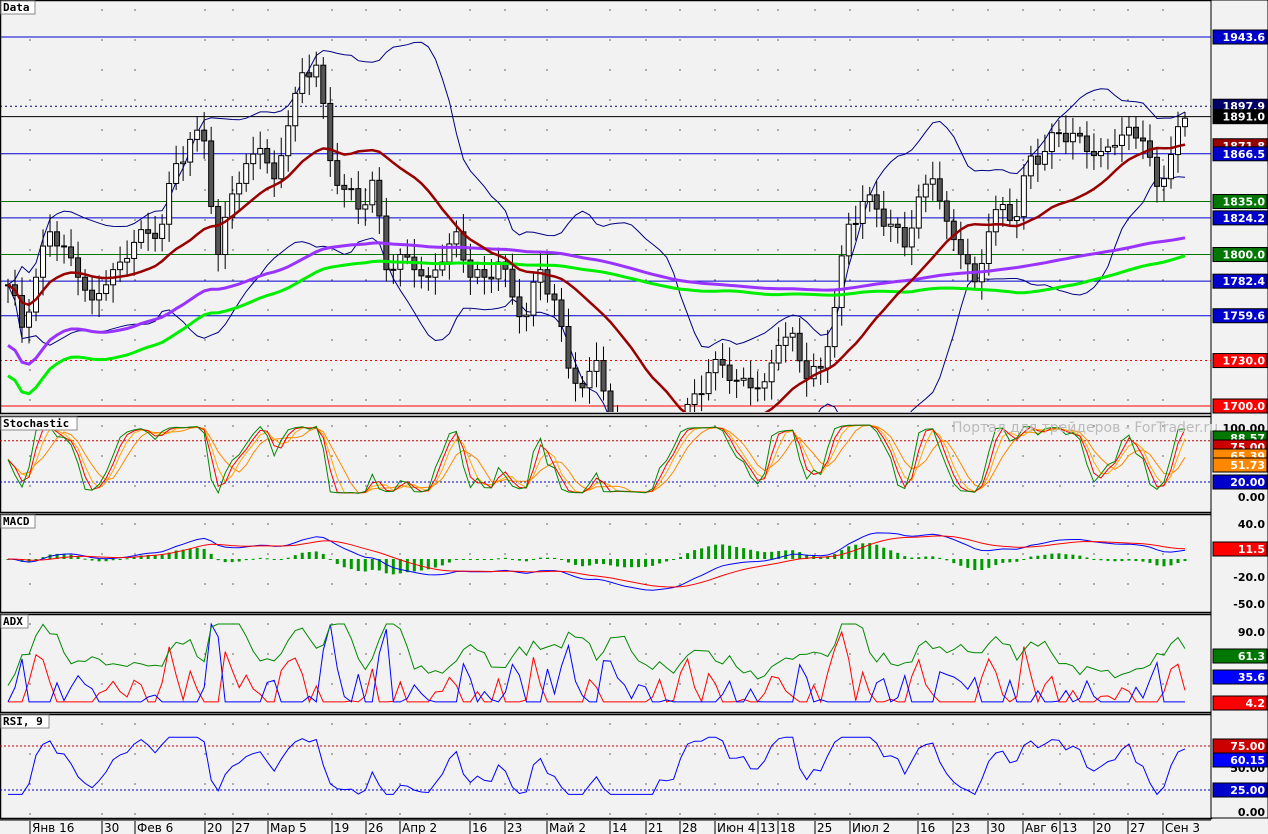 The image size is (1268, 834). What do you see at coordinates (1256, 703) in the screenshot?
I see `adx-value: 4.2` at bounding box center [1256, 703].